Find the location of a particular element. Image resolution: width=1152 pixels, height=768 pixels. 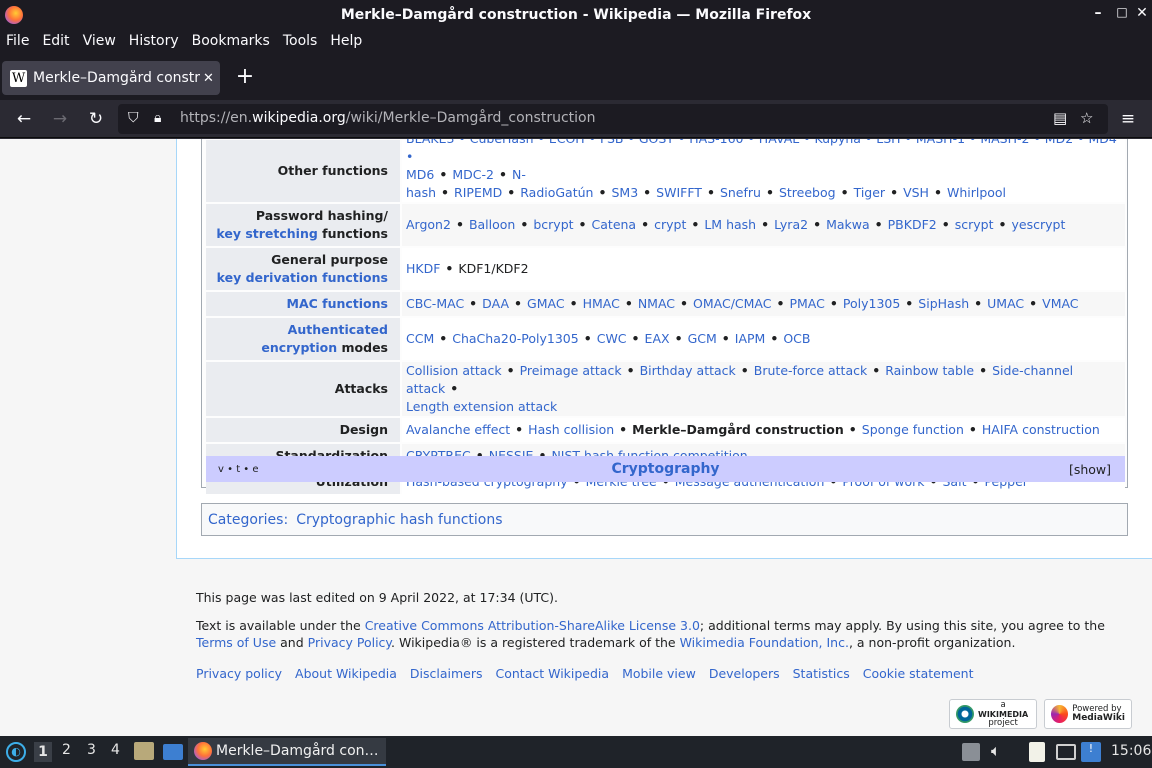

navbox-item-link: EAX is located at coordinates (657, 338).